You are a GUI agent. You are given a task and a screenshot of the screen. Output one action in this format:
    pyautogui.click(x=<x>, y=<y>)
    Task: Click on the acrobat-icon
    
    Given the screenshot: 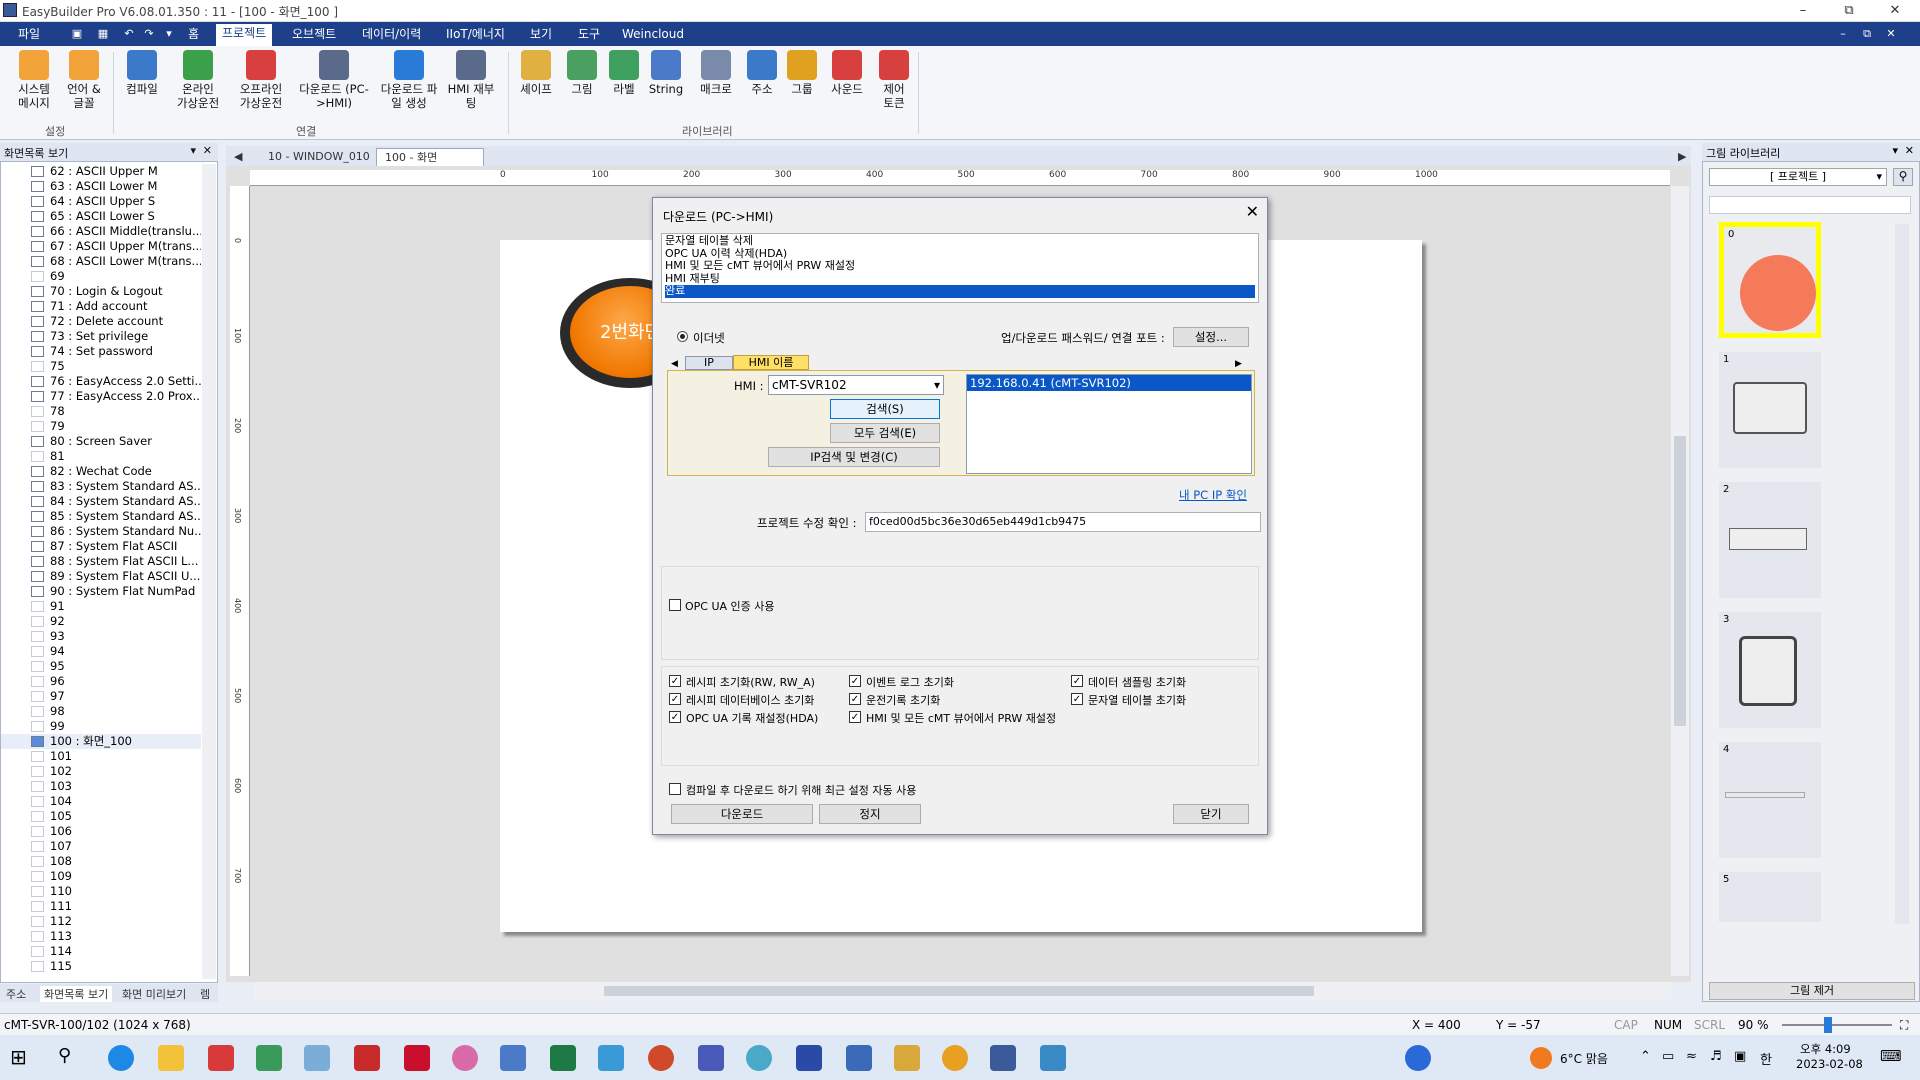 What is the action you would take?
    pyautogui.click(x=367, y=1058)
    